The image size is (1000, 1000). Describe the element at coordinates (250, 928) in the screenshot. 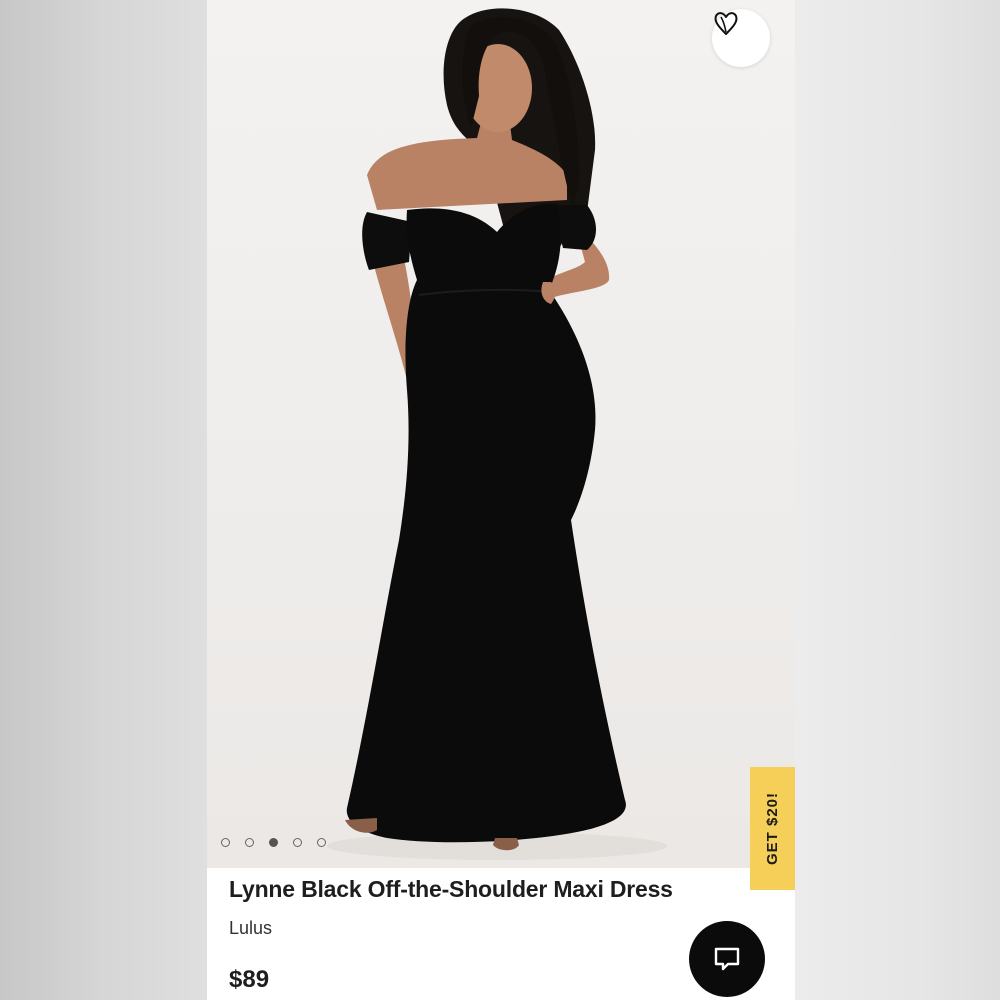

I see `product-brand: Lulus` at that location.